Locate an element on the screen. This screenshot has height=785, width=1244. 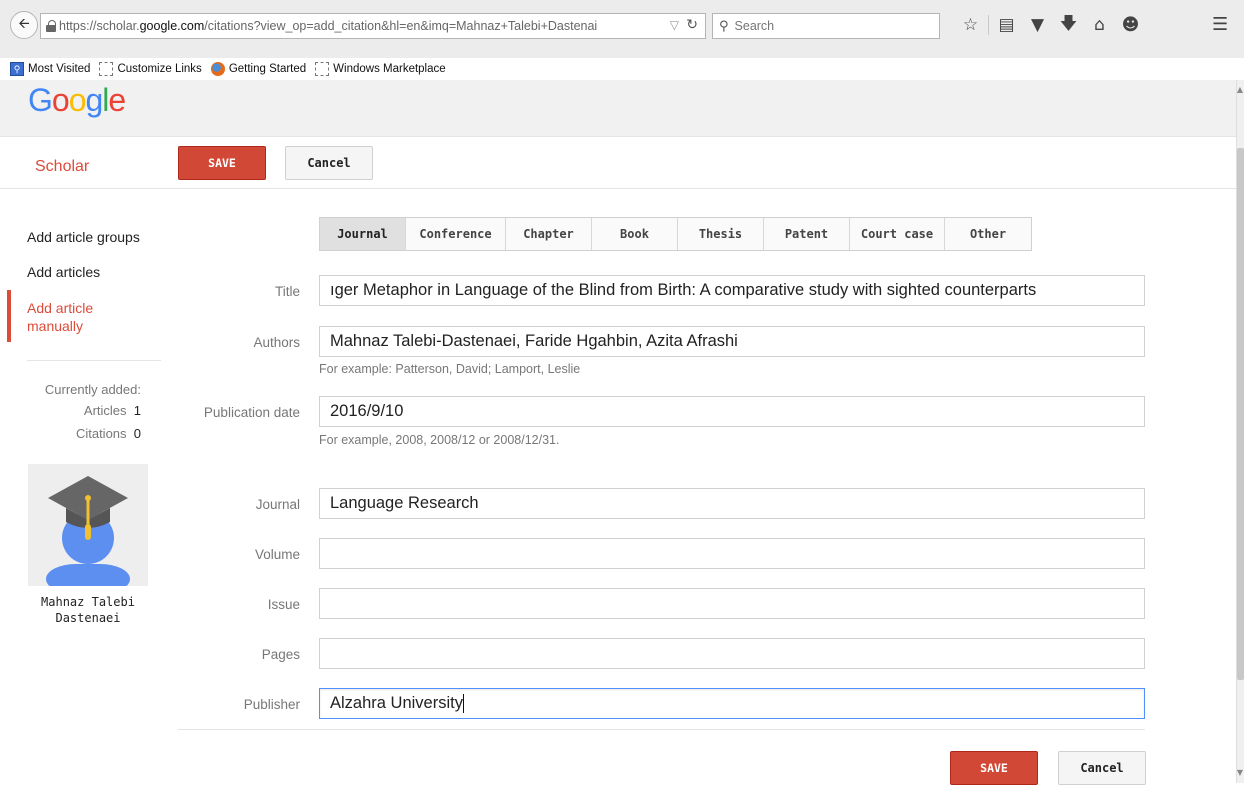
authors-label: Authors is located at coordinates (276, 342).